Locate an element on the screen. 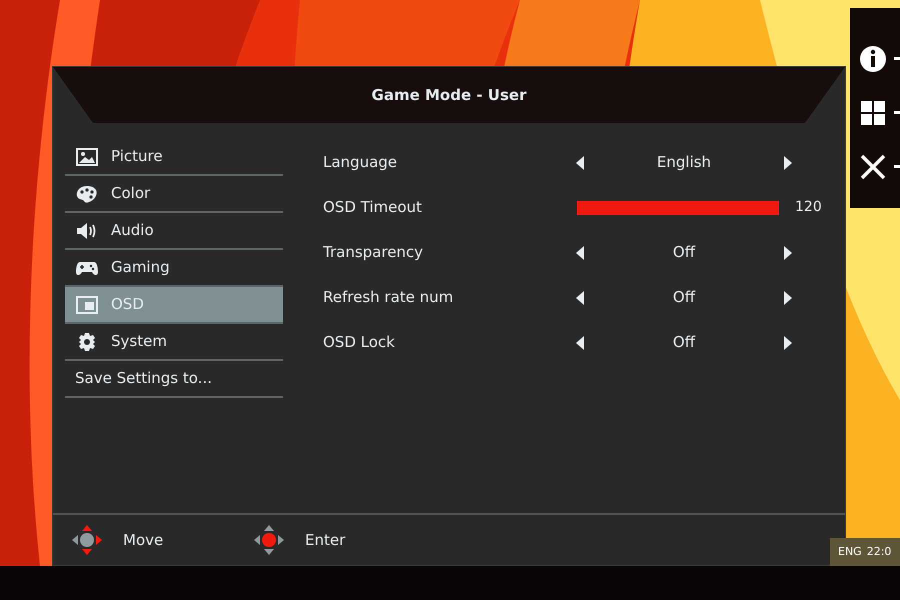  menu-item: Picture is located at coordinates (174, 157).